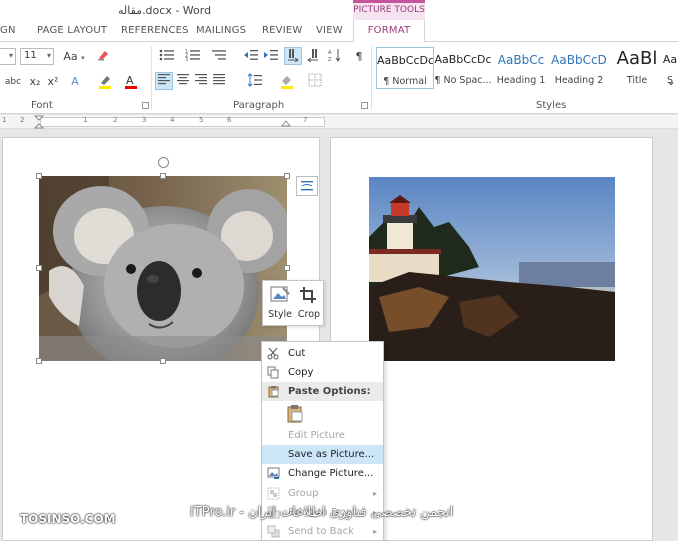  I want to click on scissors-icon, so click(273, 353).